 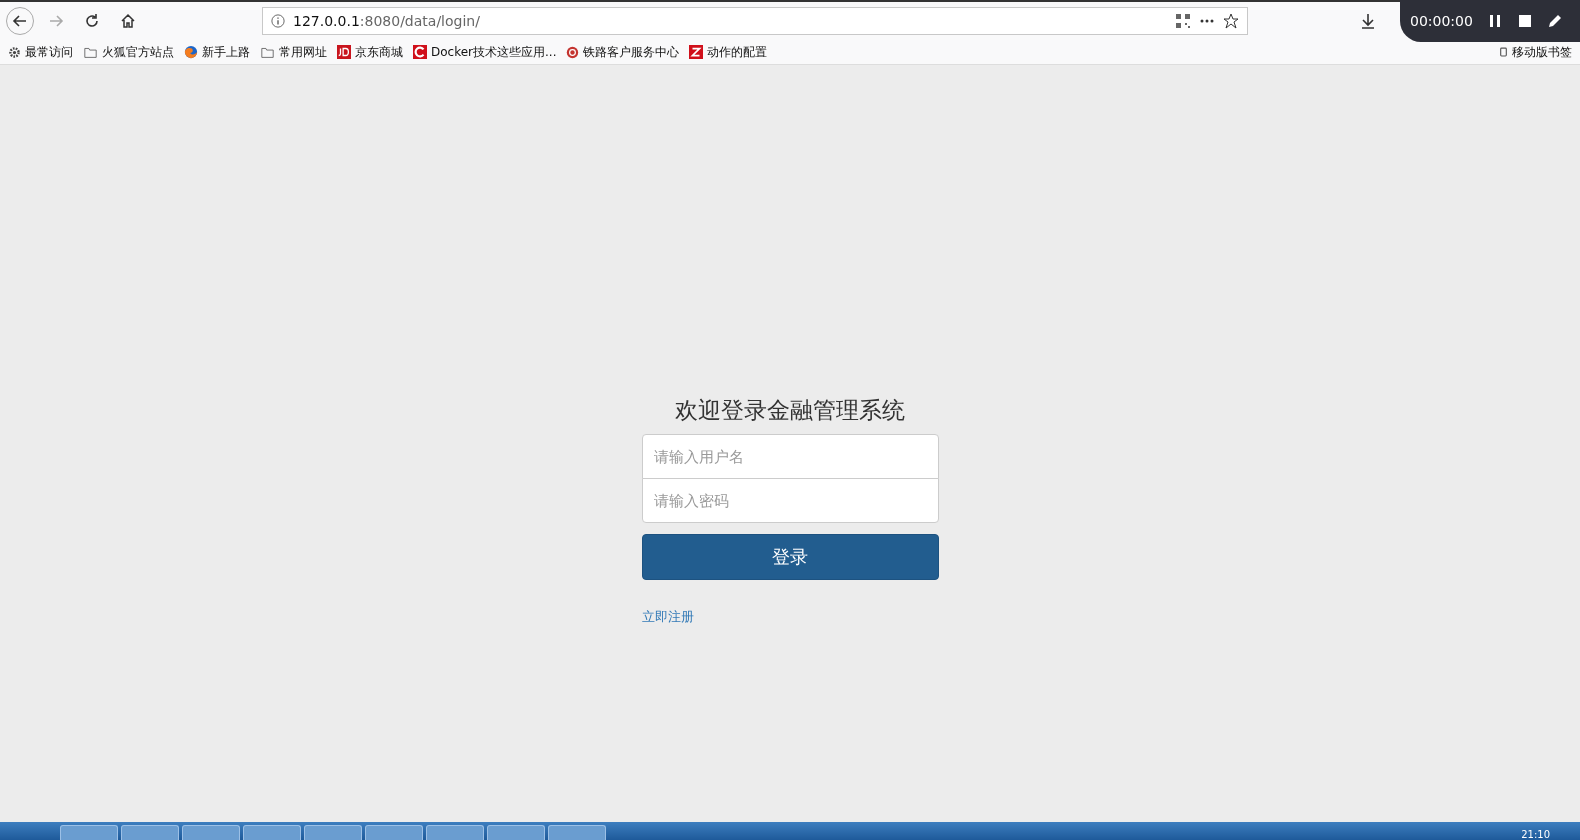 What do you see at coordinates (790, 410) in the screenshot?
I see `login-title: 欢迎登录金融管理系统` at bounding box center [790, 410].